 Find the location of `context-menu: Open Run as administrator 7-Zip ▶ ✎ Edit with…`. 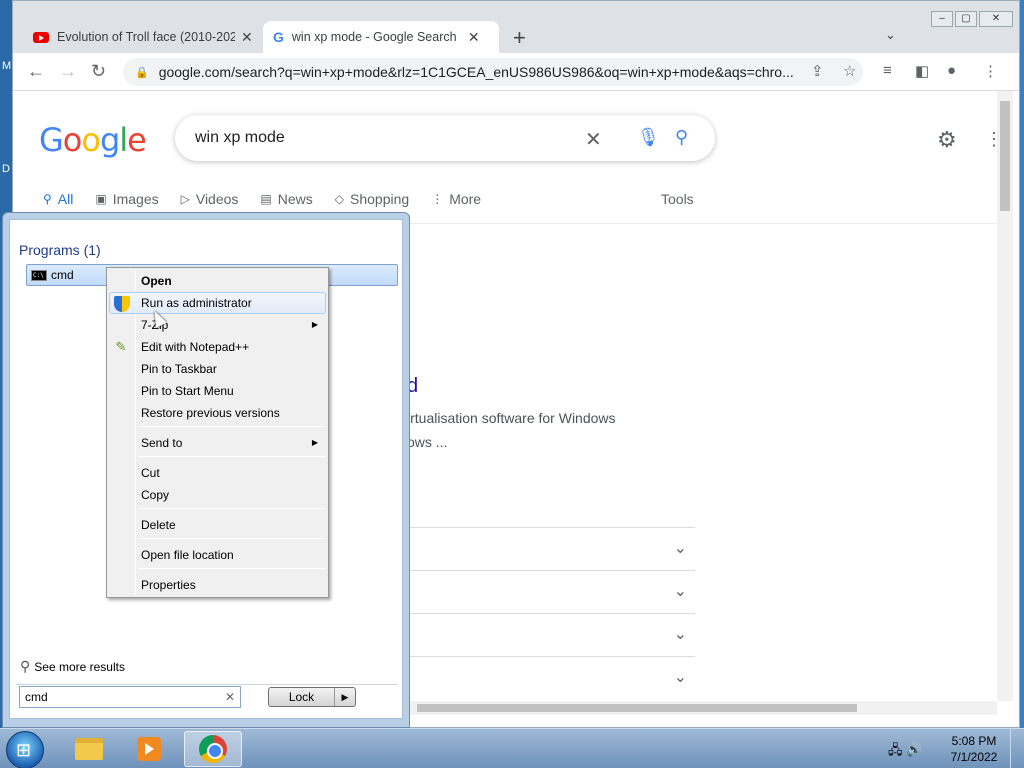

context-menu: Open Run as administrator 7-Zip ▶ ✎ Edit with… is located at coordinates (217, 432).